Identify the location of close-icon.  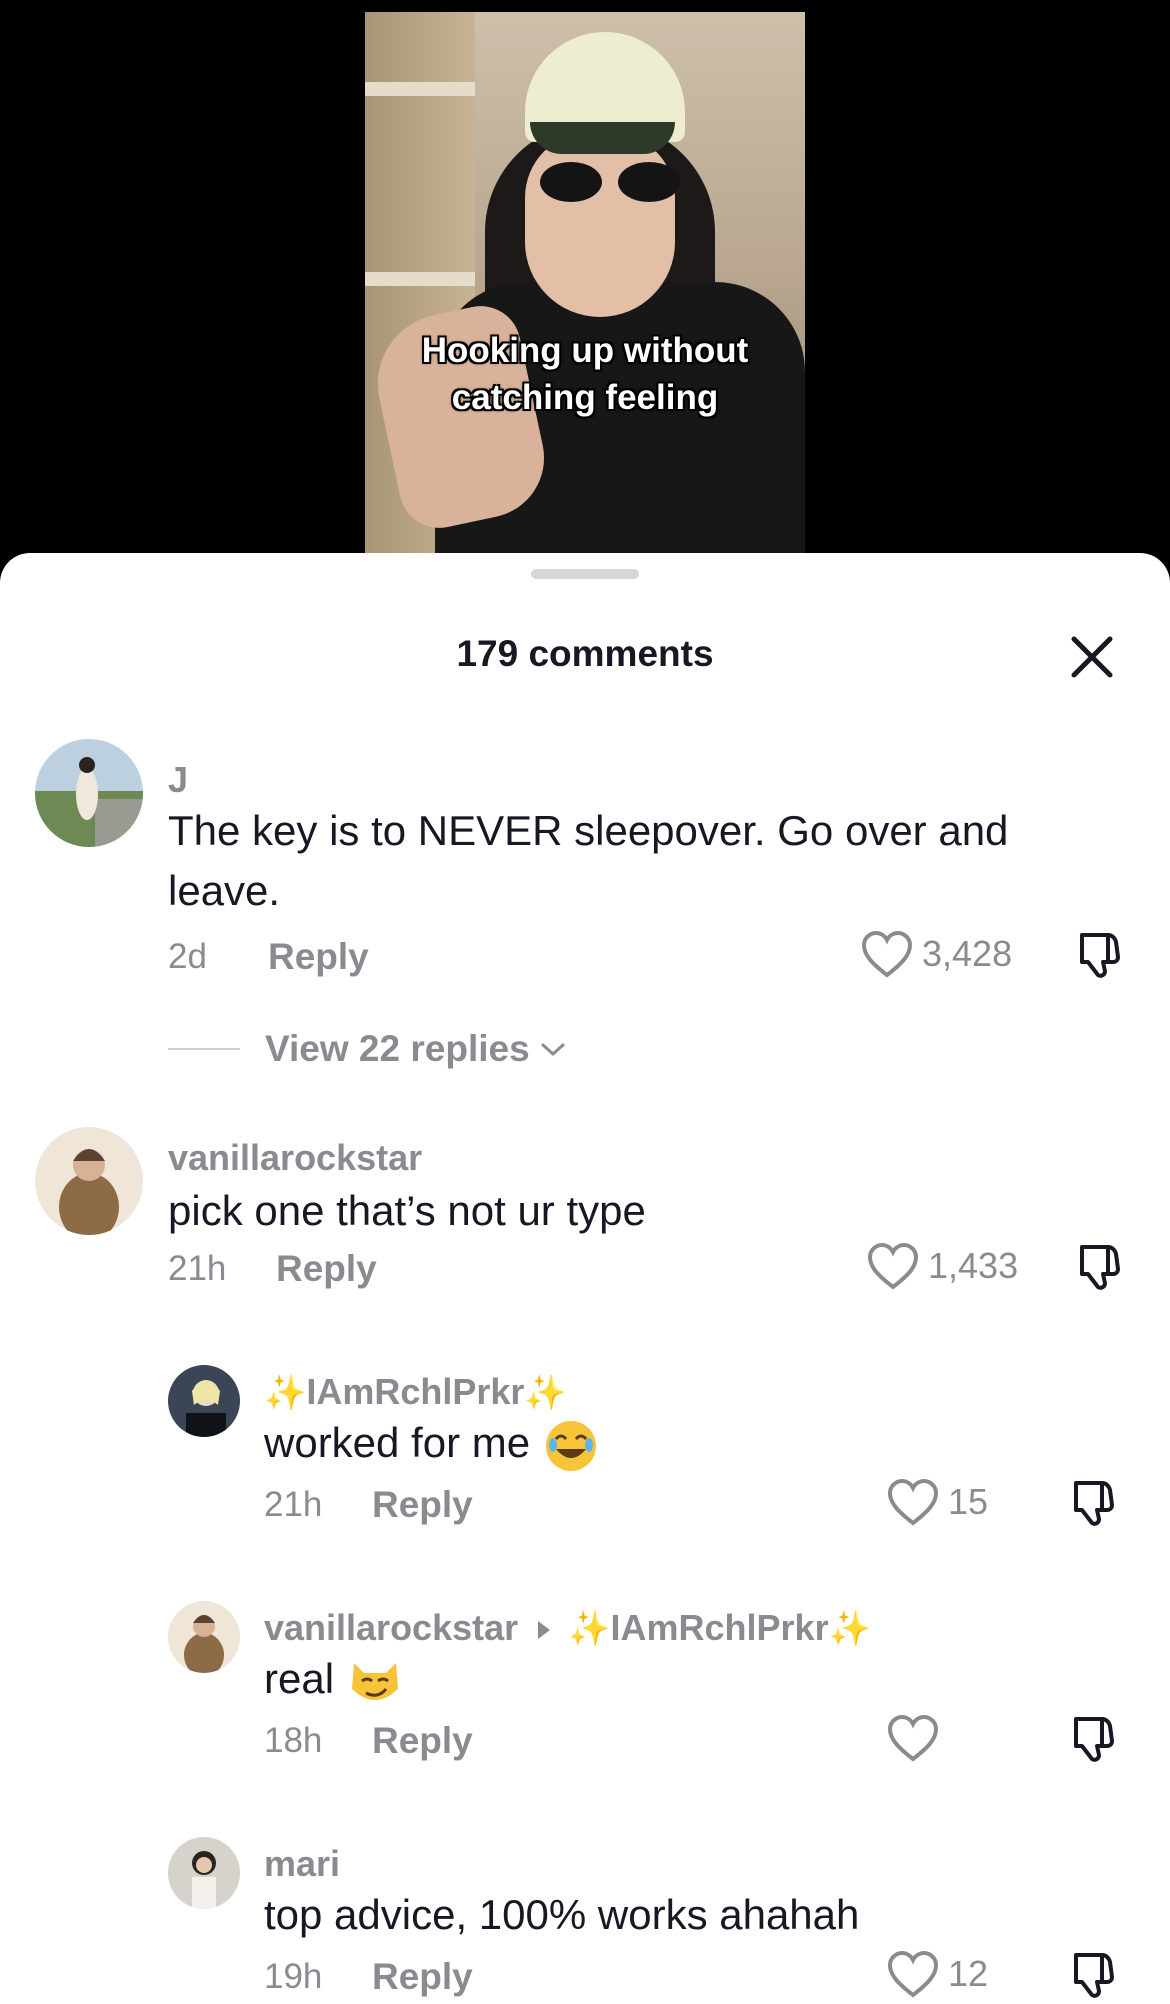
(1092, 657).